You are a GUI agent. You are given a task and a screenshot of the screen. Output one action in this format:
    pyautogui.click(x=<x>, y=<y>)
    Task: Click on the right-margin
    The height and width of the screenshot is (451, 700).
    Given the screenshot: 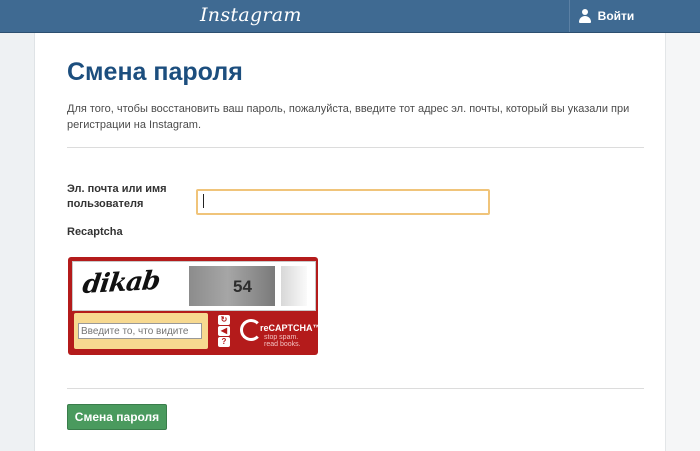 What is the action you would take?
    pyautogui.click(x=682, y=242)
    